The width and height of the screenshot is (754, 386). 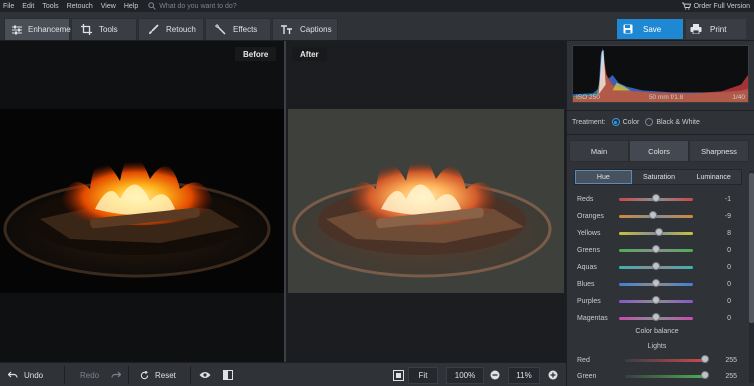 What do you see at coordinates (90, 375) in the screenshot?
I see `redo-label: Redo` at bounding box center [90, 375].